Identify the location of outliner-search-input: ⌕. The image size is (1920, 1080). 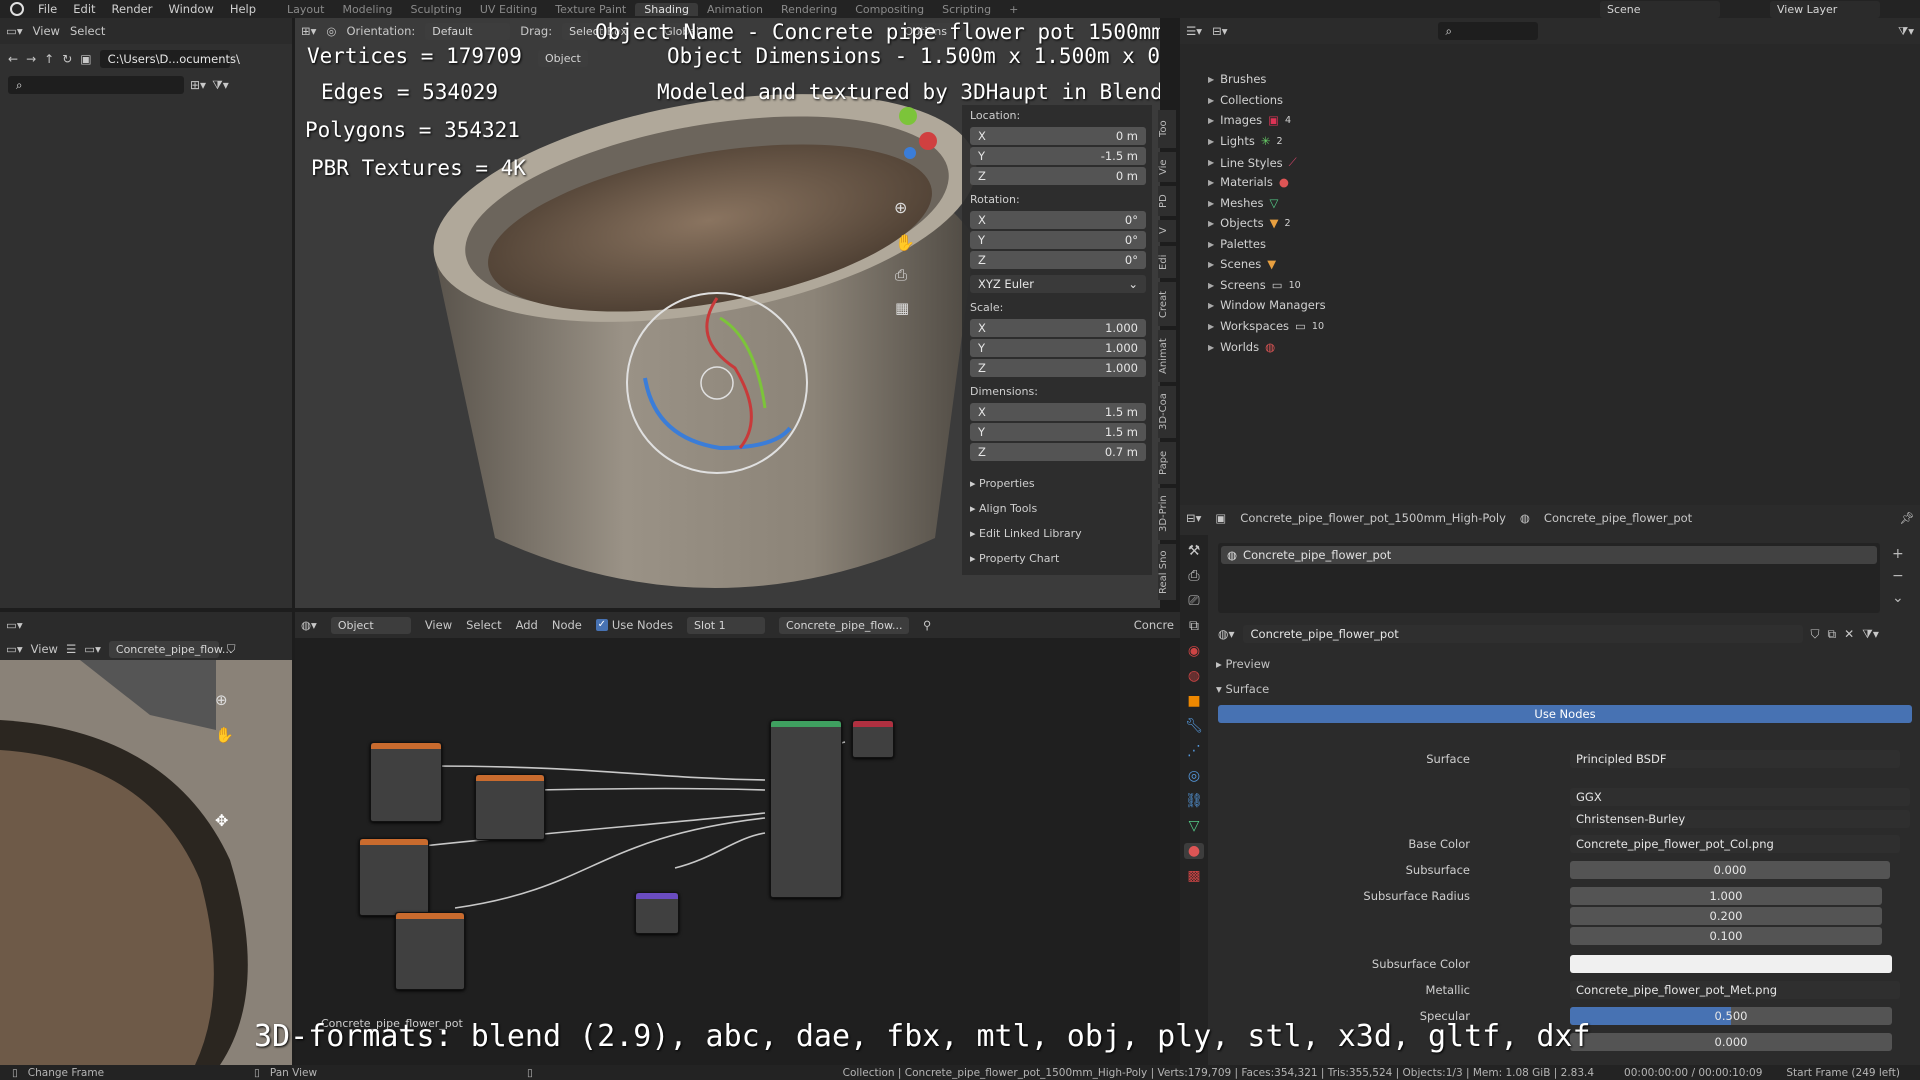
(1487, 31).